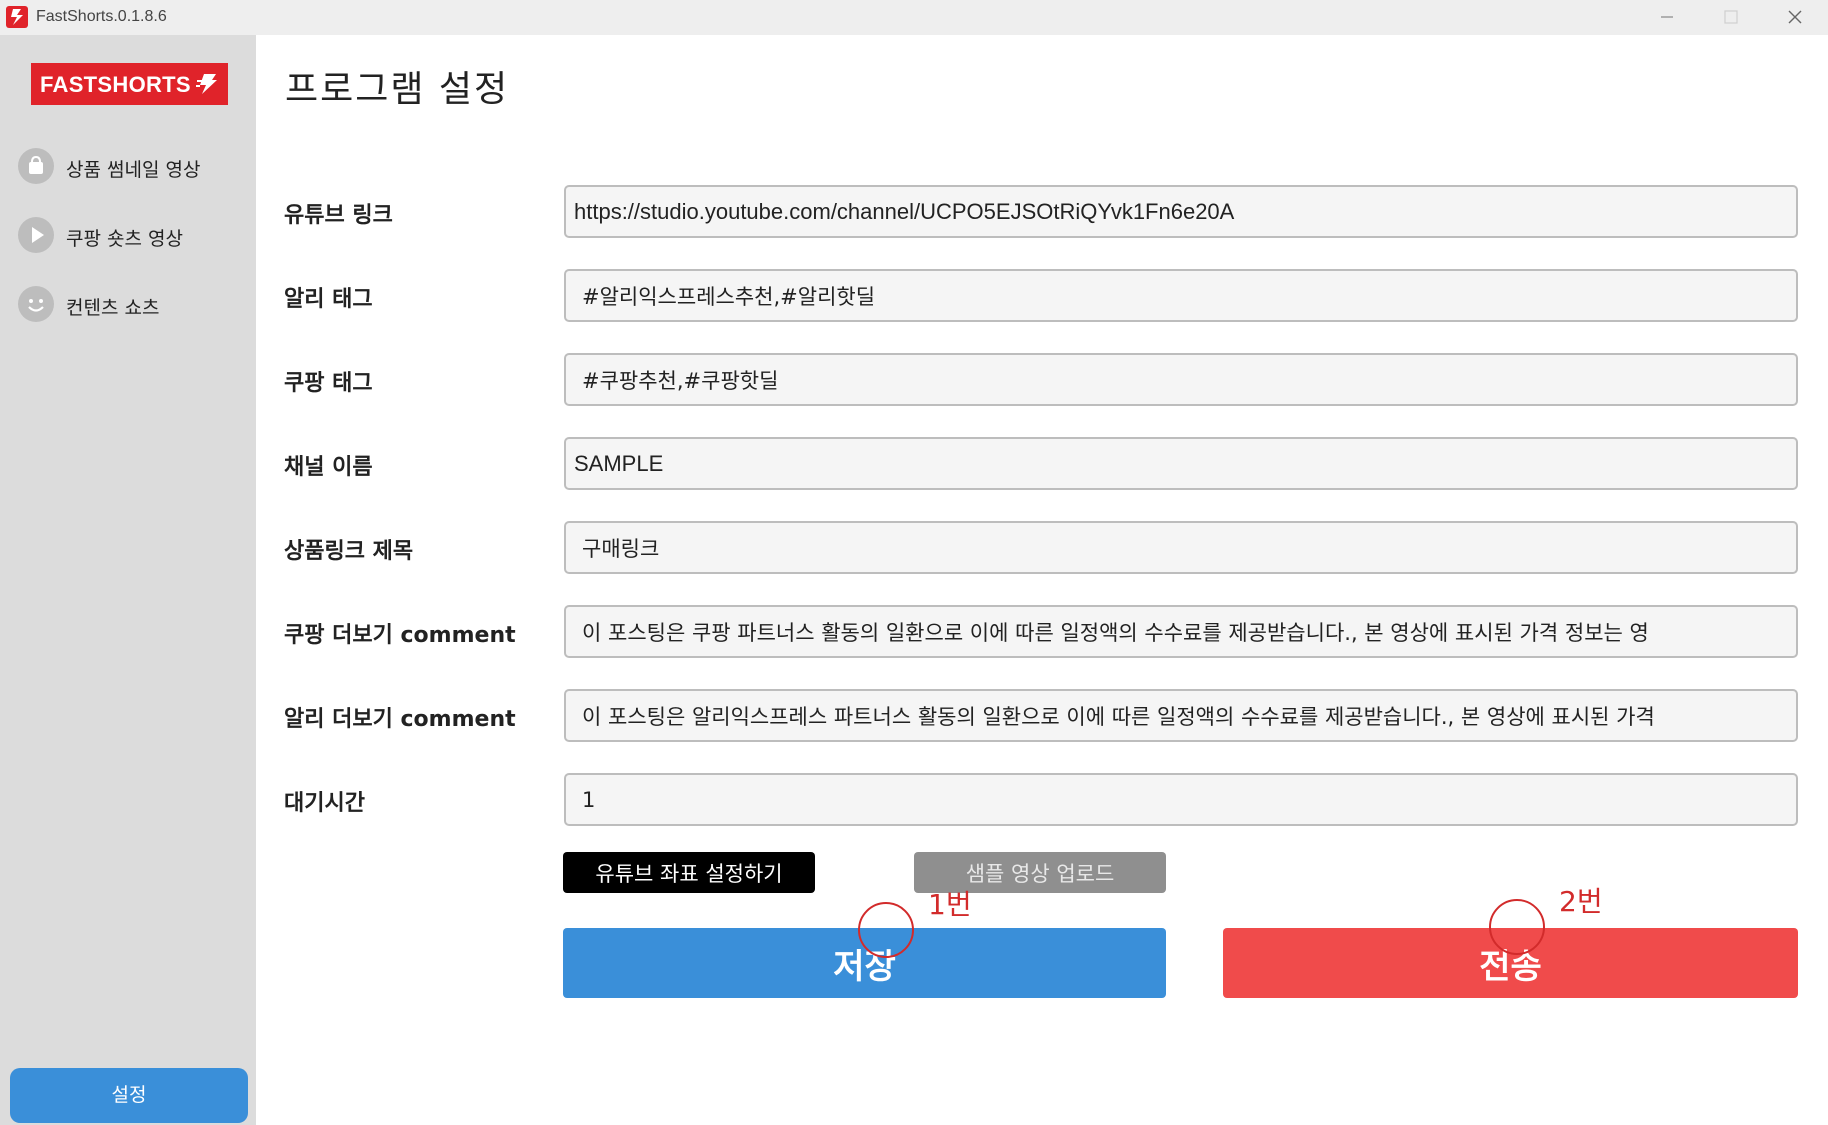 Image resolution: width=1828 pixels, height=1125 pixels. What do you see at coordinates (1181, 715) in the screenshot?
I see `ali-comment-input` at bounding box center [1181, 715].